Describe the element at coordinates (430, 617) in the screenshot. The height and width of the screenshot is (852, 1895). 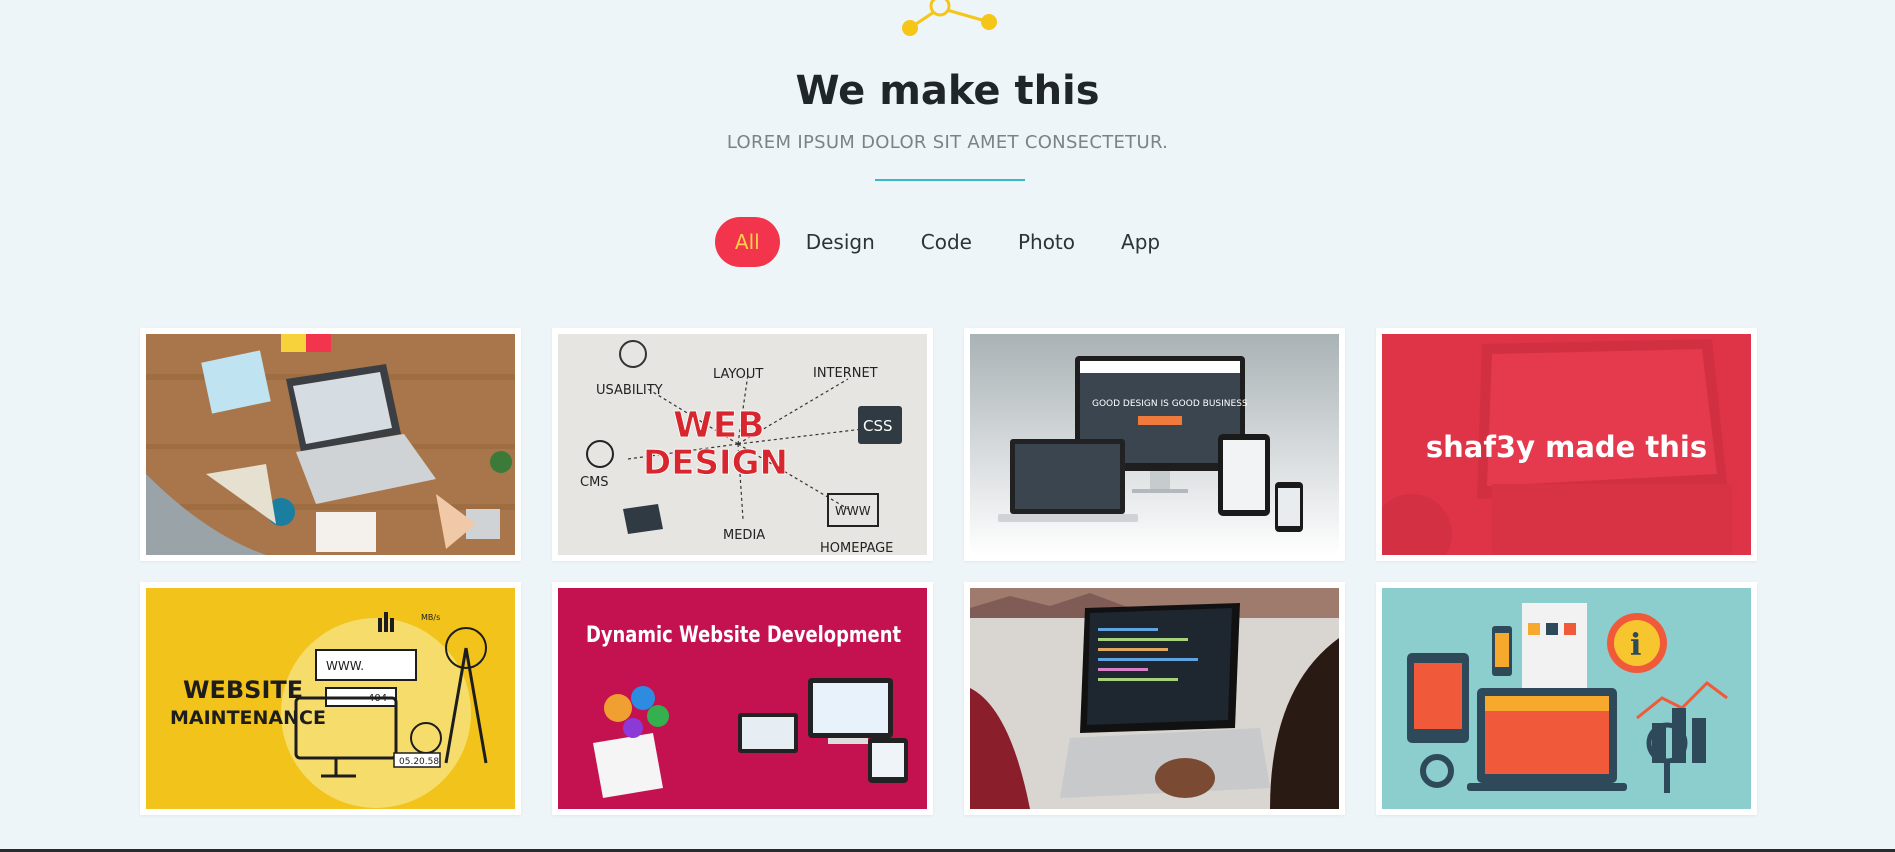
I see `maintenance-mbs-label: MB/s` at that location.